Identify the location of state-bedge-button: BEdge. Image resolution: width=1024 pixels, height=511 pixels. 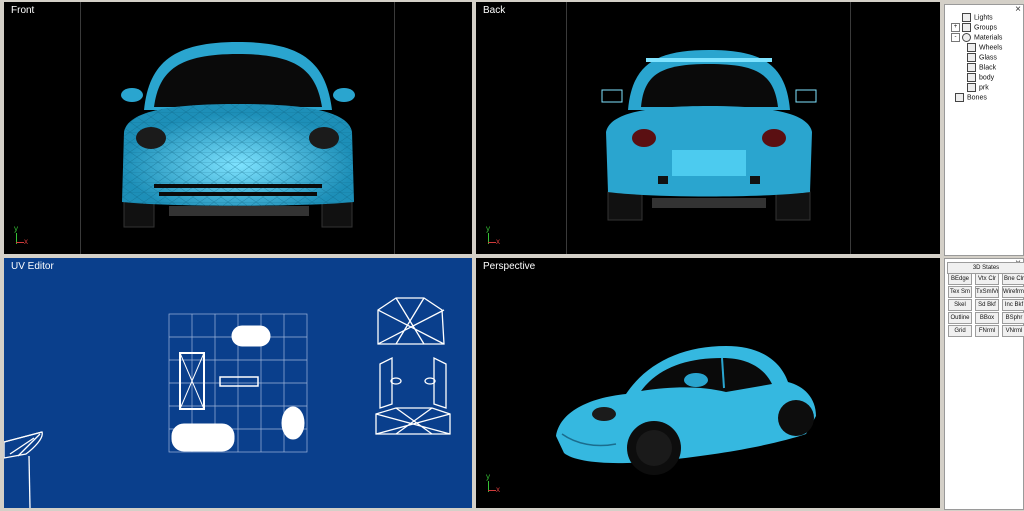
(960, 279).